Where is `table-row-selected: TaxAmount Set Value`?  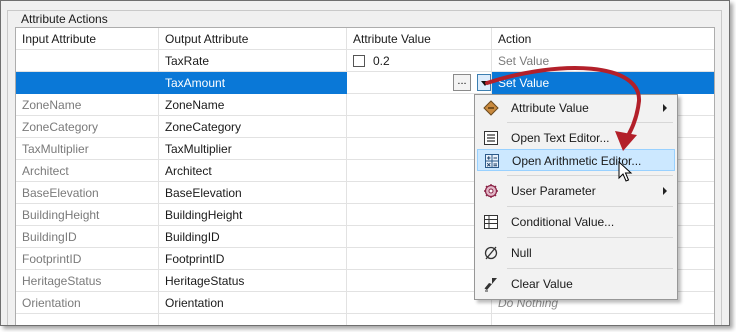 table-row-selected: TaxAmount Set Value is located at coordinates (365, 83).